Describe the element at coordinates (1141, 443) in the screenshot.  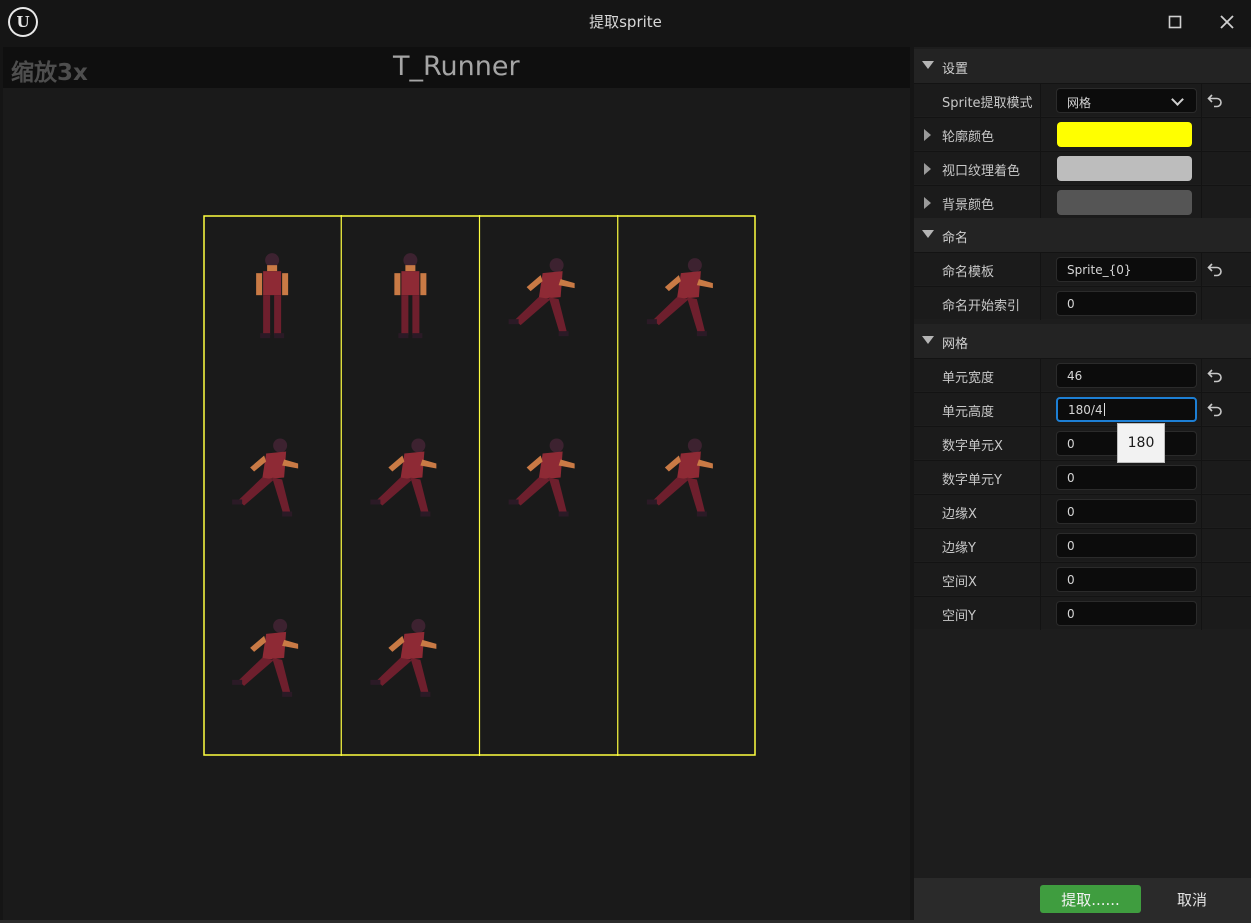
I see `value-tooltip: 180` at that location.